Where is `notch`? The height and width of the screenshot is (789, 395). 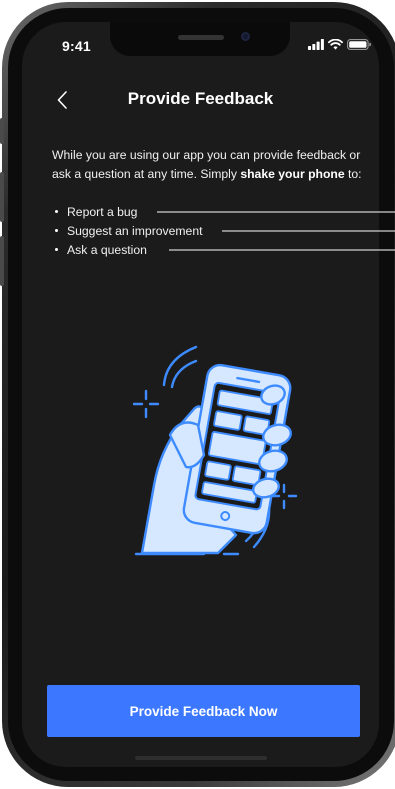
notch is located at coordinates (200, 39).